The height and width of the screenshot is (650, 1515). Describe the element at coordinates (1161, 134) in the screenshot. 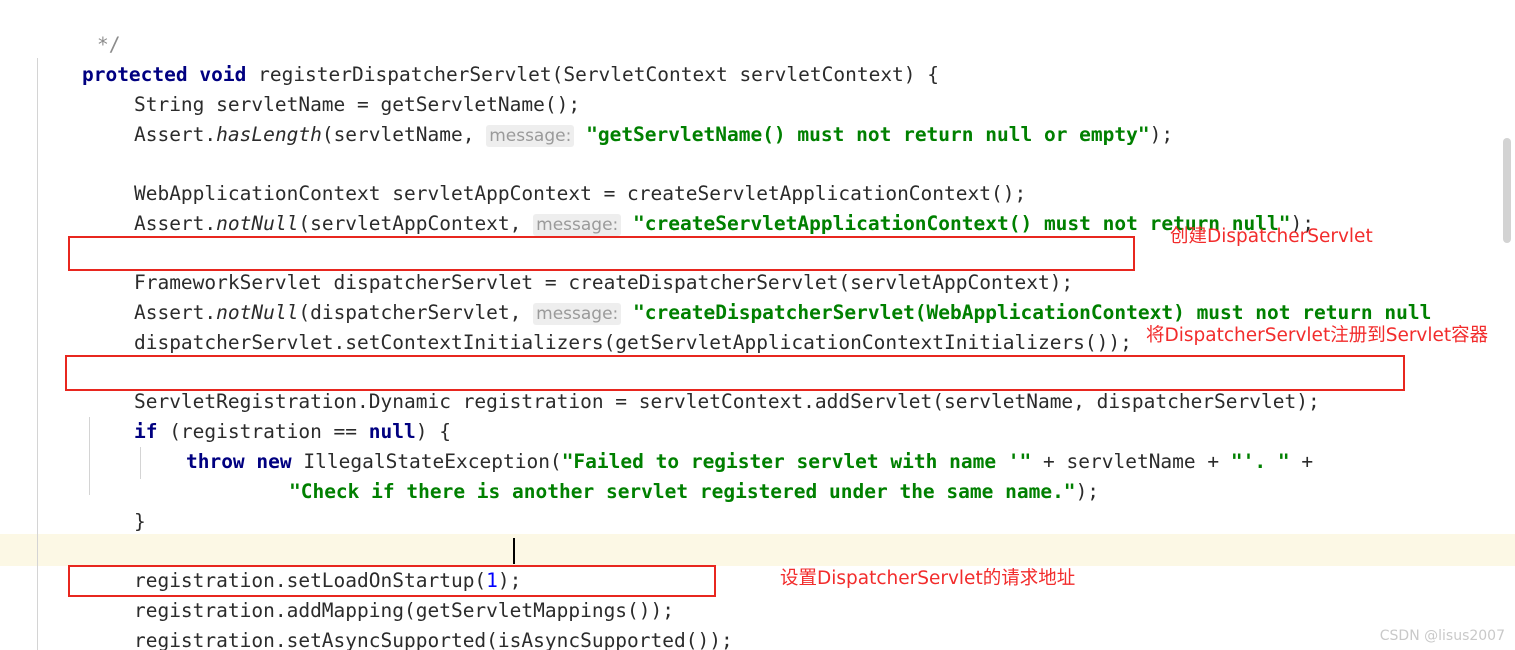

I see `args-suffix: );` at that location.